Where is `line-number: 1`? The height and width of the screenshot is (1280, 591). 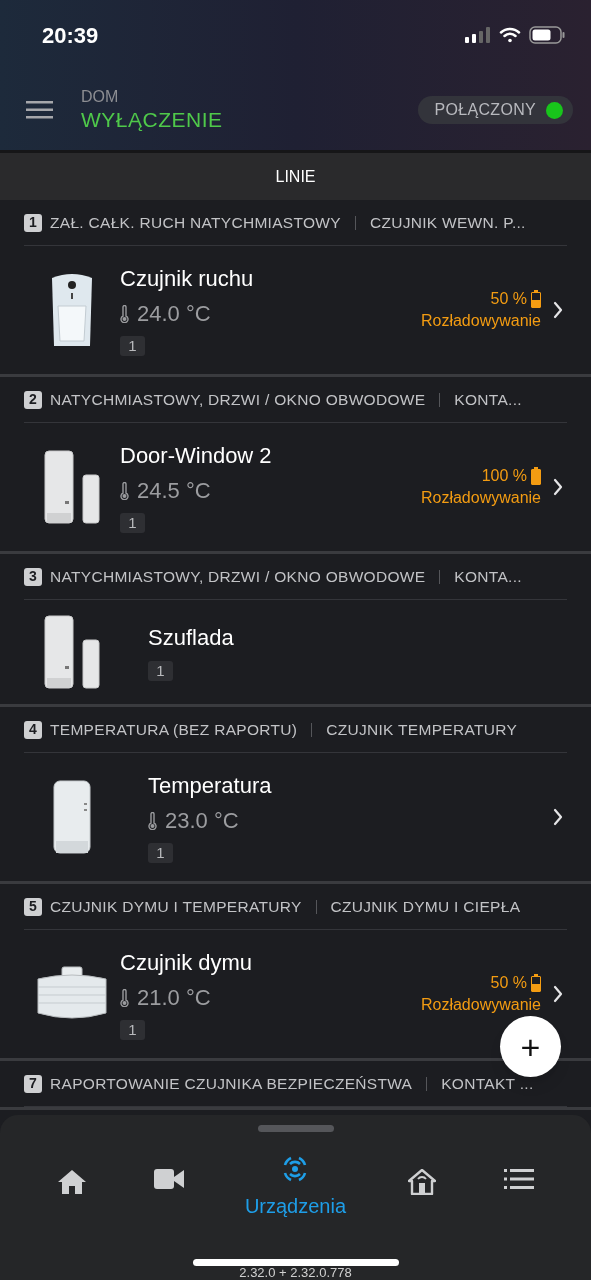 line-number: 1 is located at coordinates (33, 222).